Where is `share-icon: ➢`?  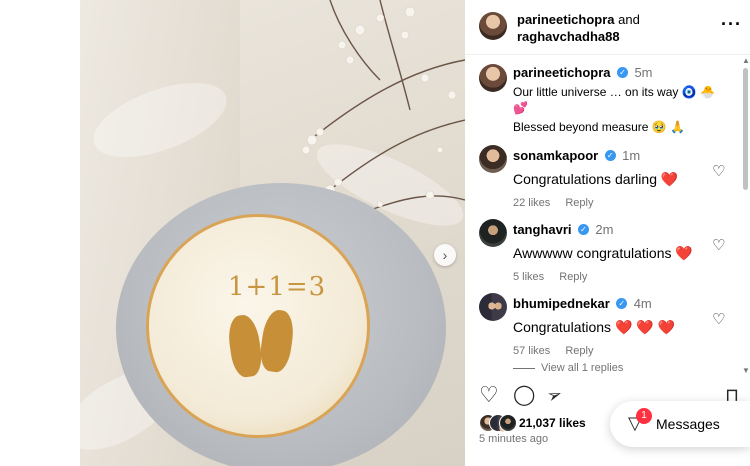
share-icon: ➢ is located at coordinates (554, 395).